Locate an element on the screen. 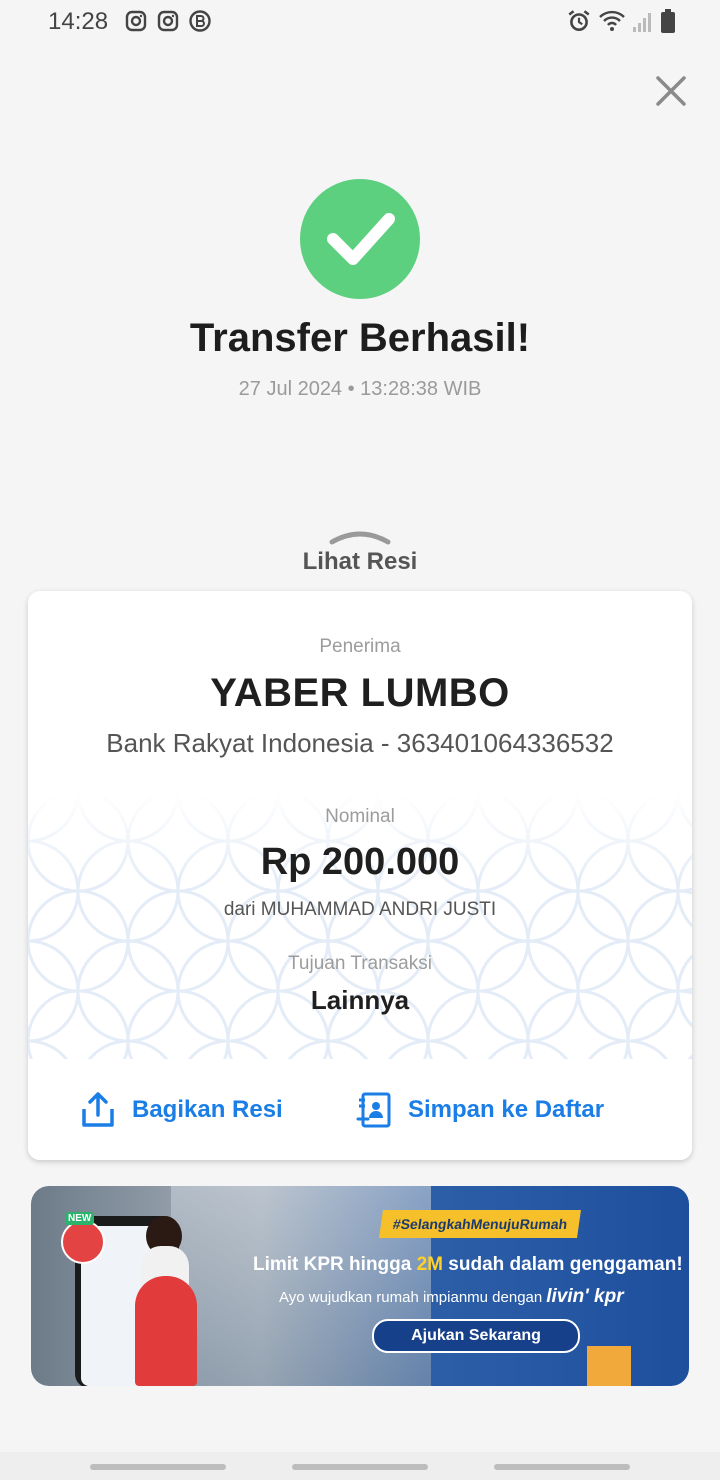 This screenshot has width=720, height=1480. receipt-actions: Bagikan Resi Simpan ke Daftar is located at coordinates (360, 1109).